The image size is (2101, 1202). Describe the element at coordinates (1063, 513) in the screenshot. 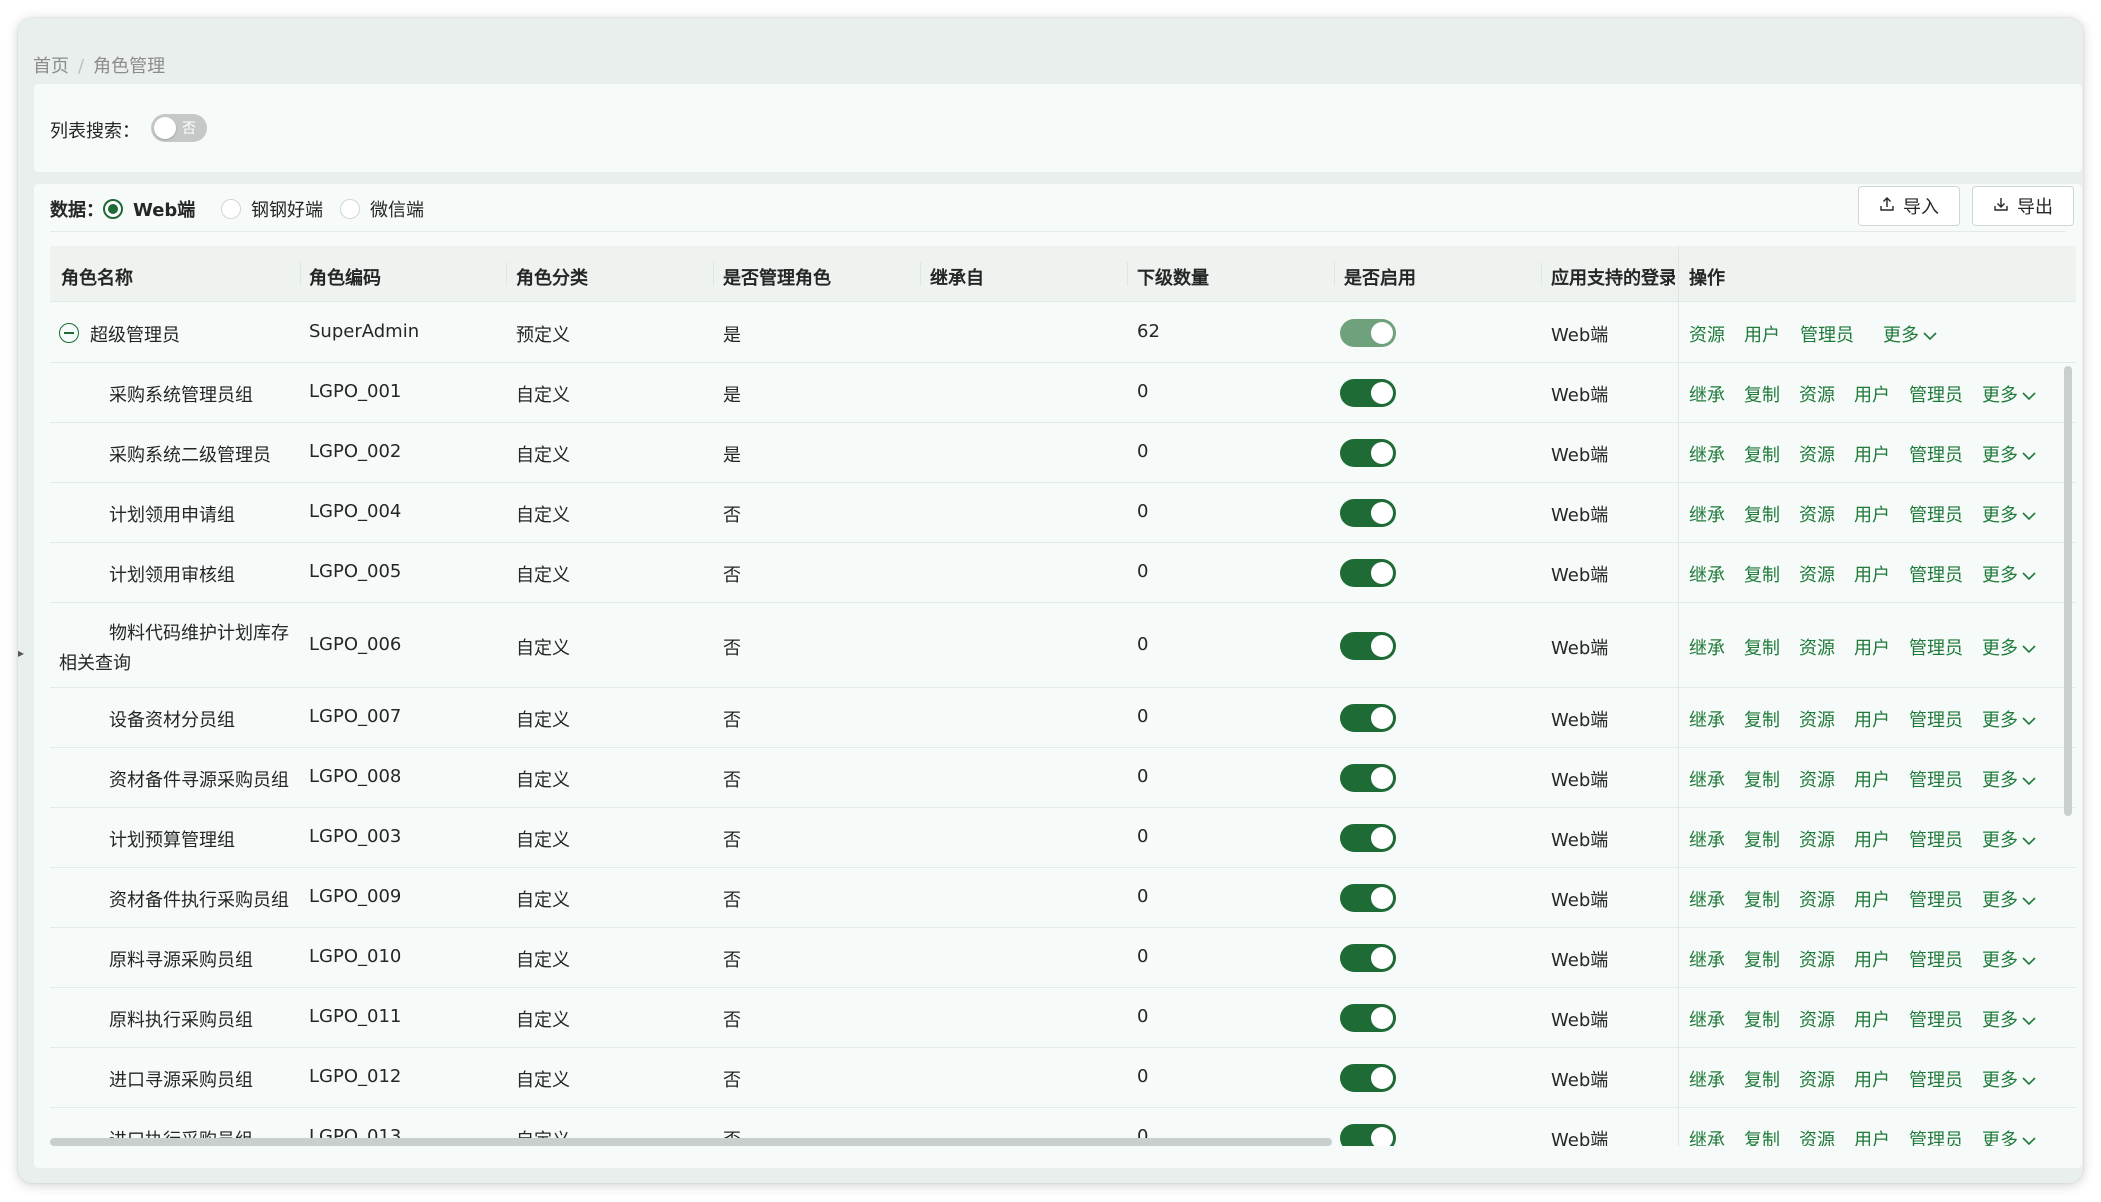

I see `table-row: 计划领用申请组 LGPO_004 自定义 否 0 Web端 继承 复制 资源 用户 管理员 更多` at that location.